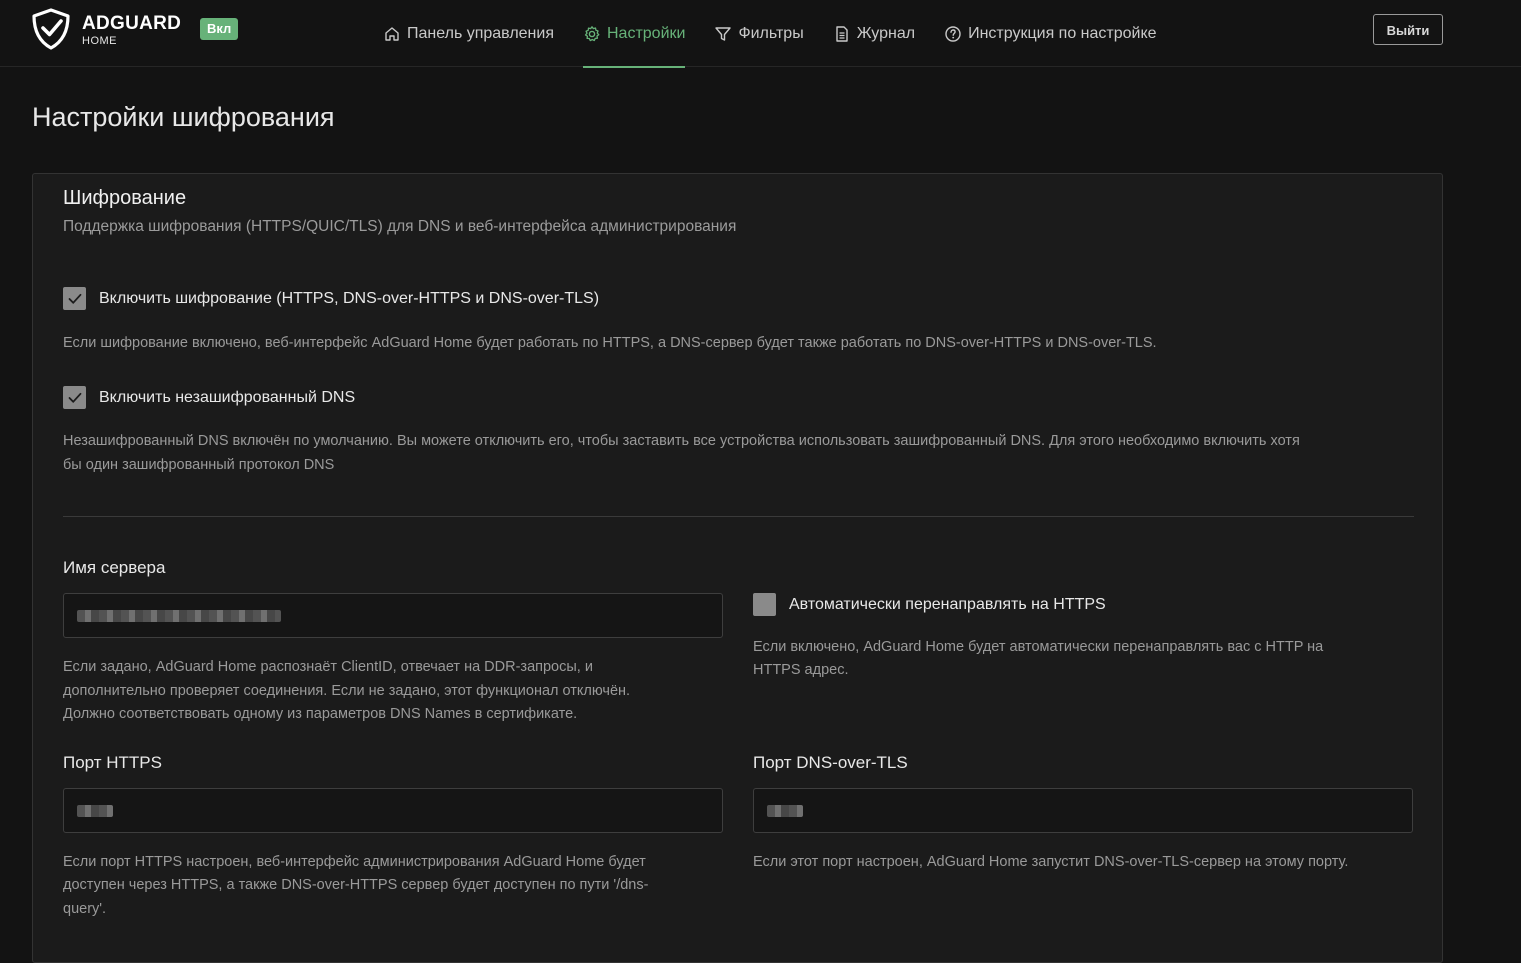 The image size is (1521, 963). I want to click on nav-filters-label: Фильтры, so click(771, 33).